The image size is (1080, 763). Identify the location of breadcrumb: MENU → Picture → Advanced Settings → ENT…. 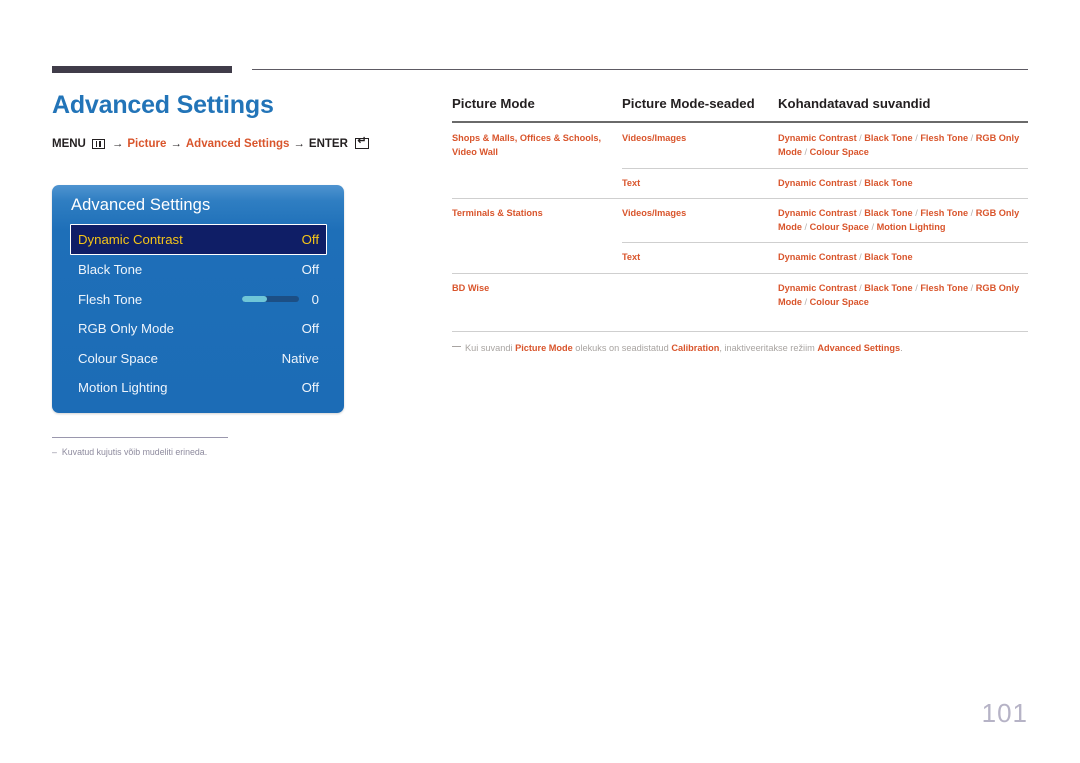
(237, 143).